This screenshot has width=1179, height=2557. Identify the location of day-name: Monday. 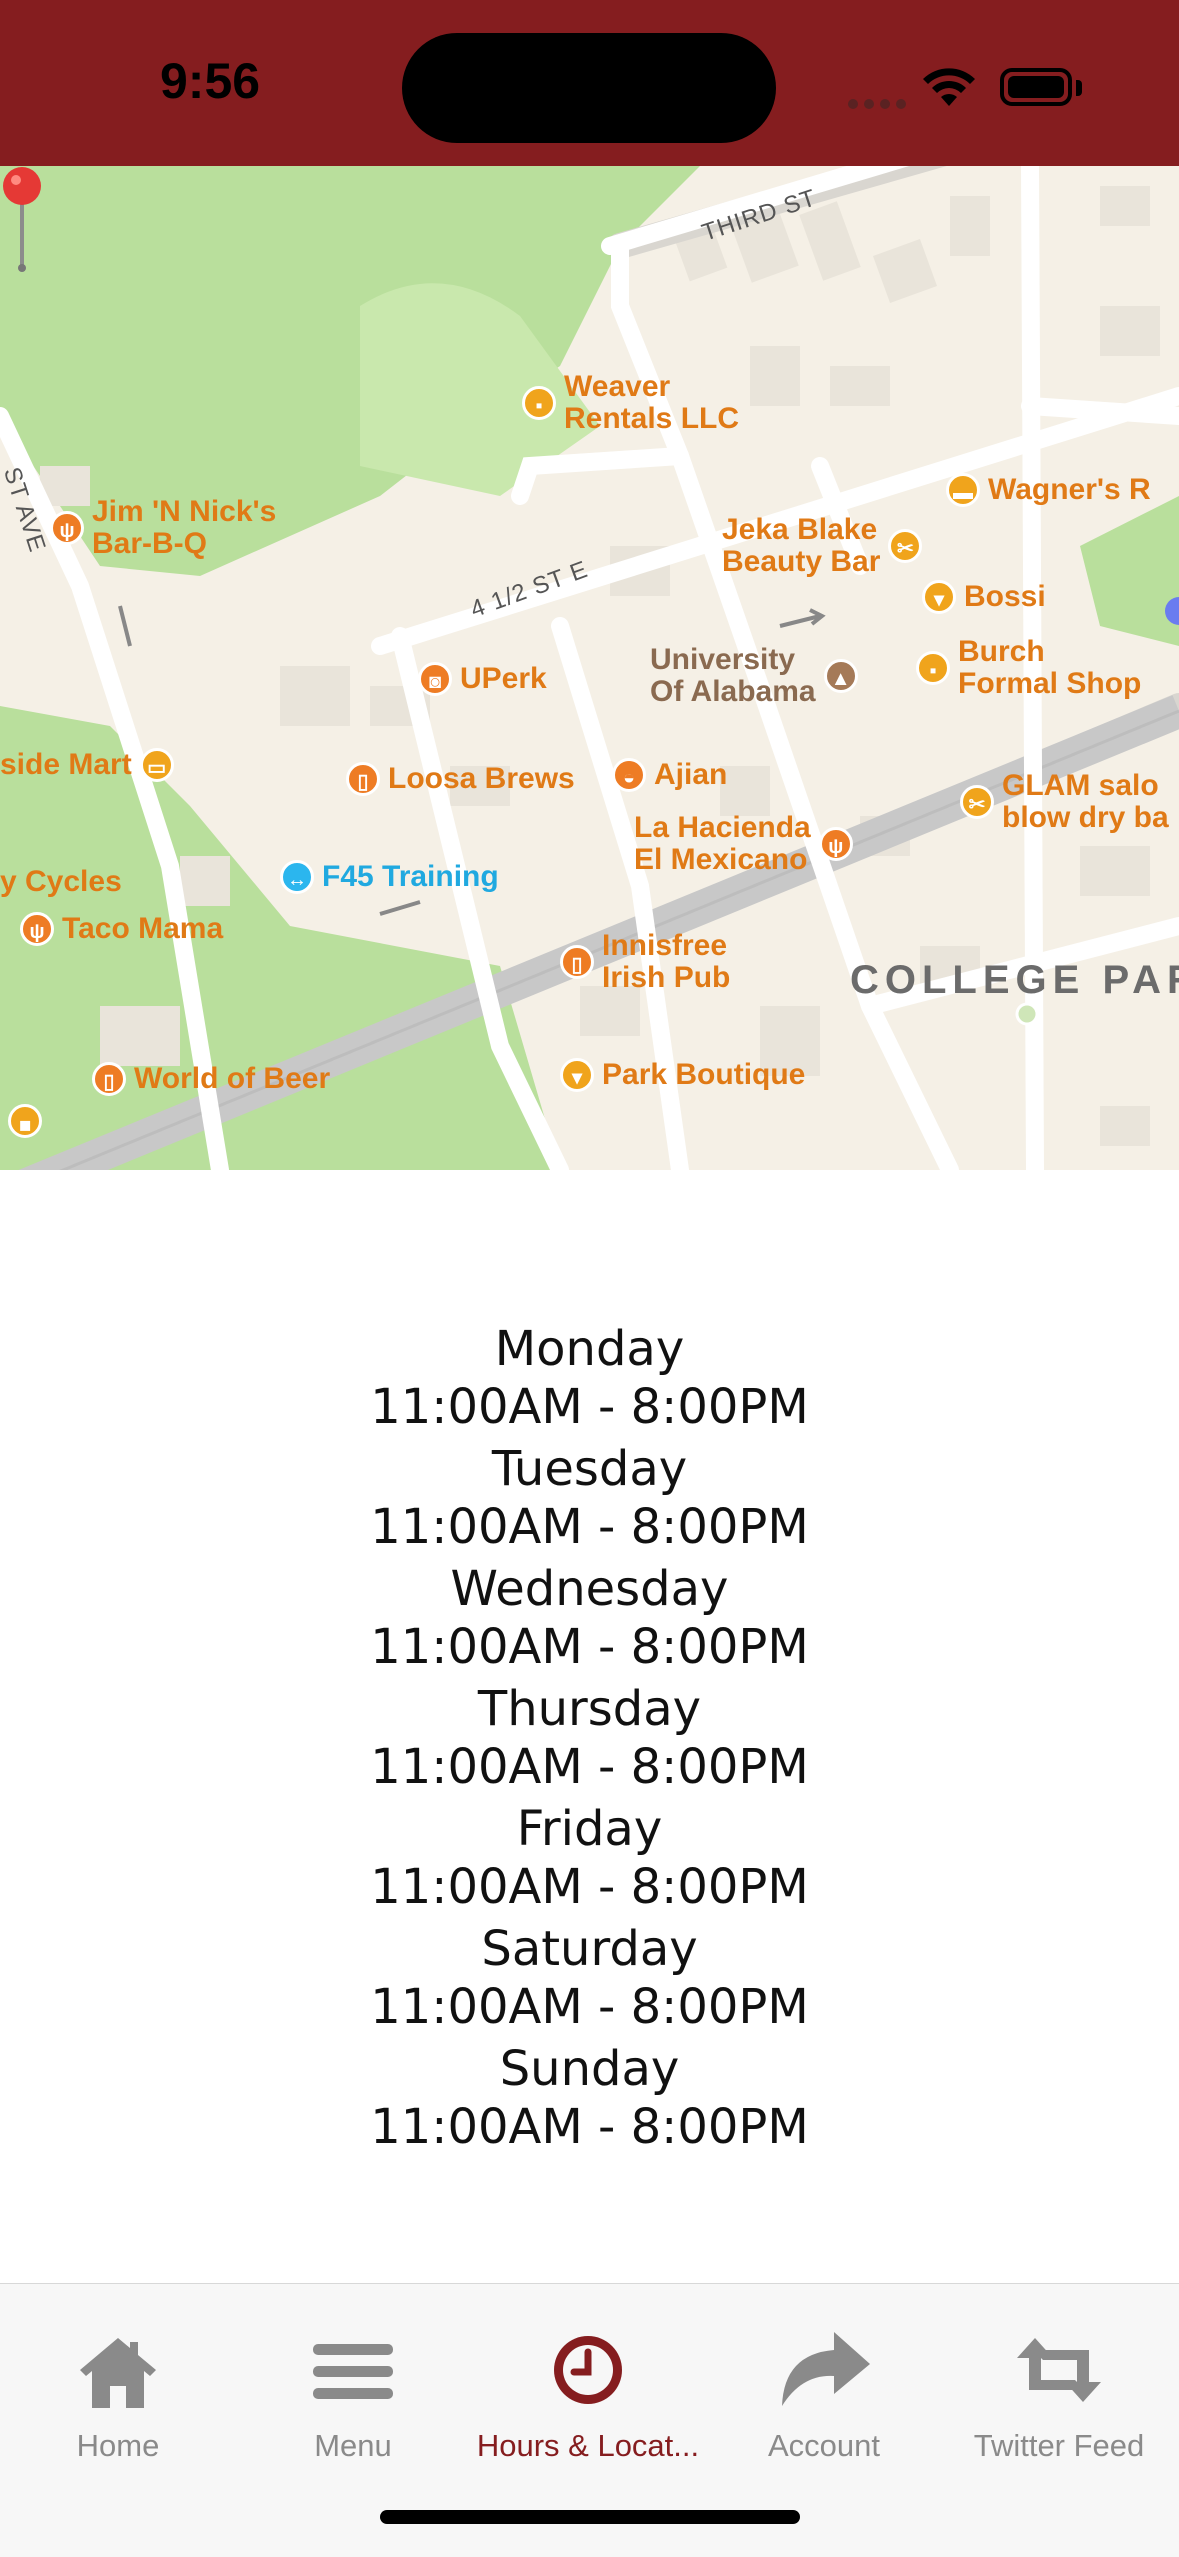
(589, 1349).